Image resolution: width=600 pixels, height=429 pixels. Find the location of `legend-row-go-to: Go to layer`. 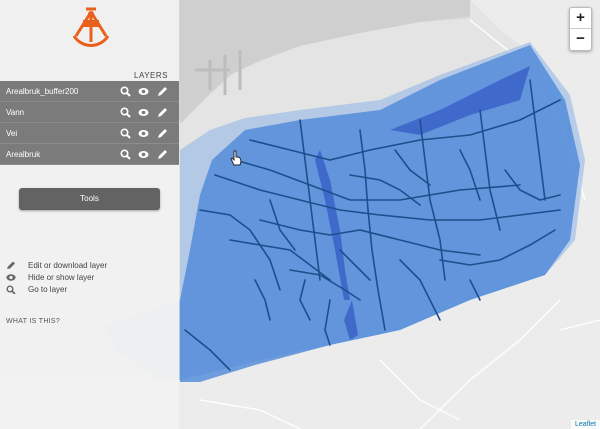

legend-row-go-to: Go to layer is located at coordinates (88, 289).